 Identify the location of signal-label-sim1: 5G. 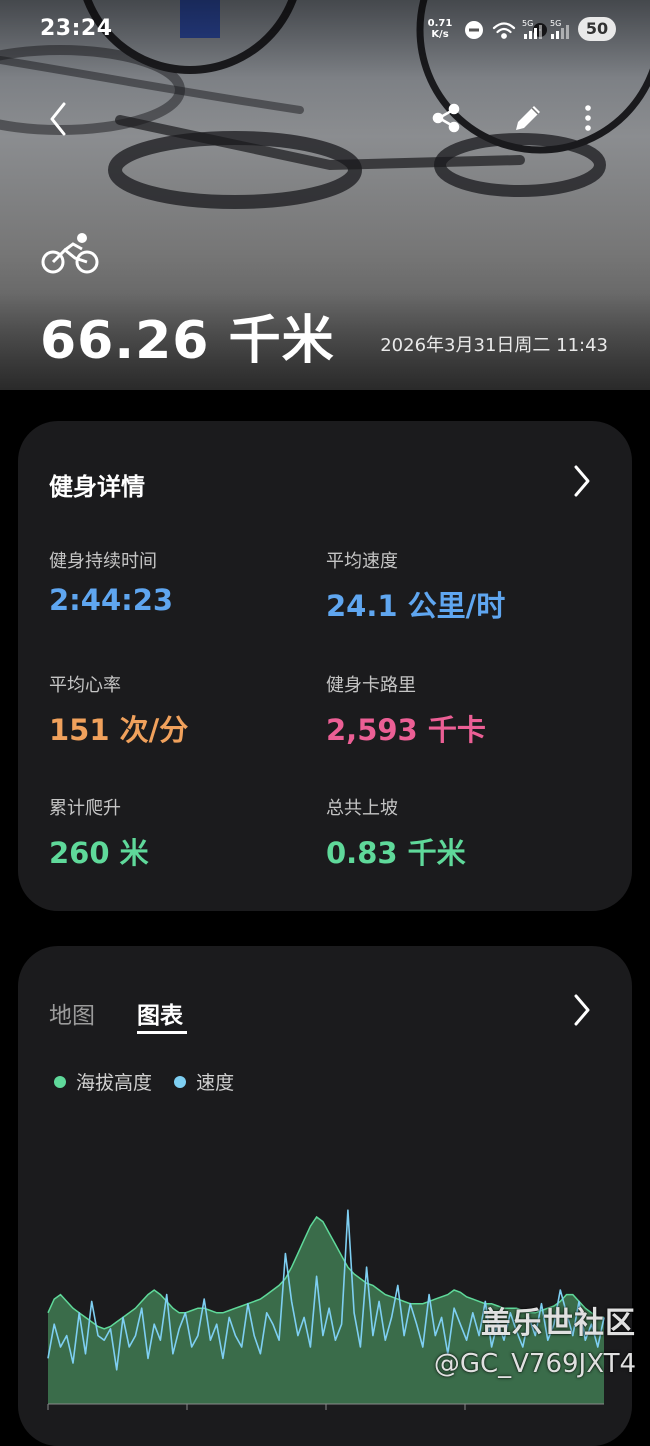
(527, 23).